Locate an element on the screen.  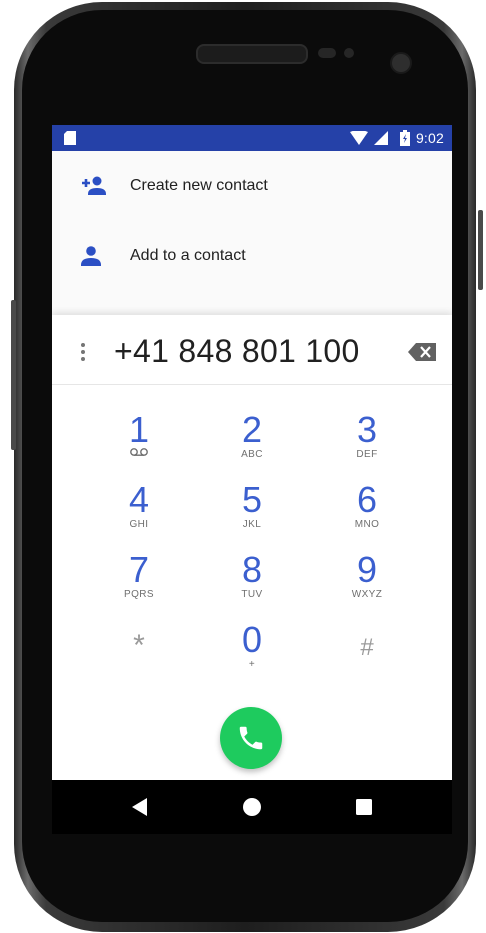
wifi-icon is located at coordinates (358, 138).